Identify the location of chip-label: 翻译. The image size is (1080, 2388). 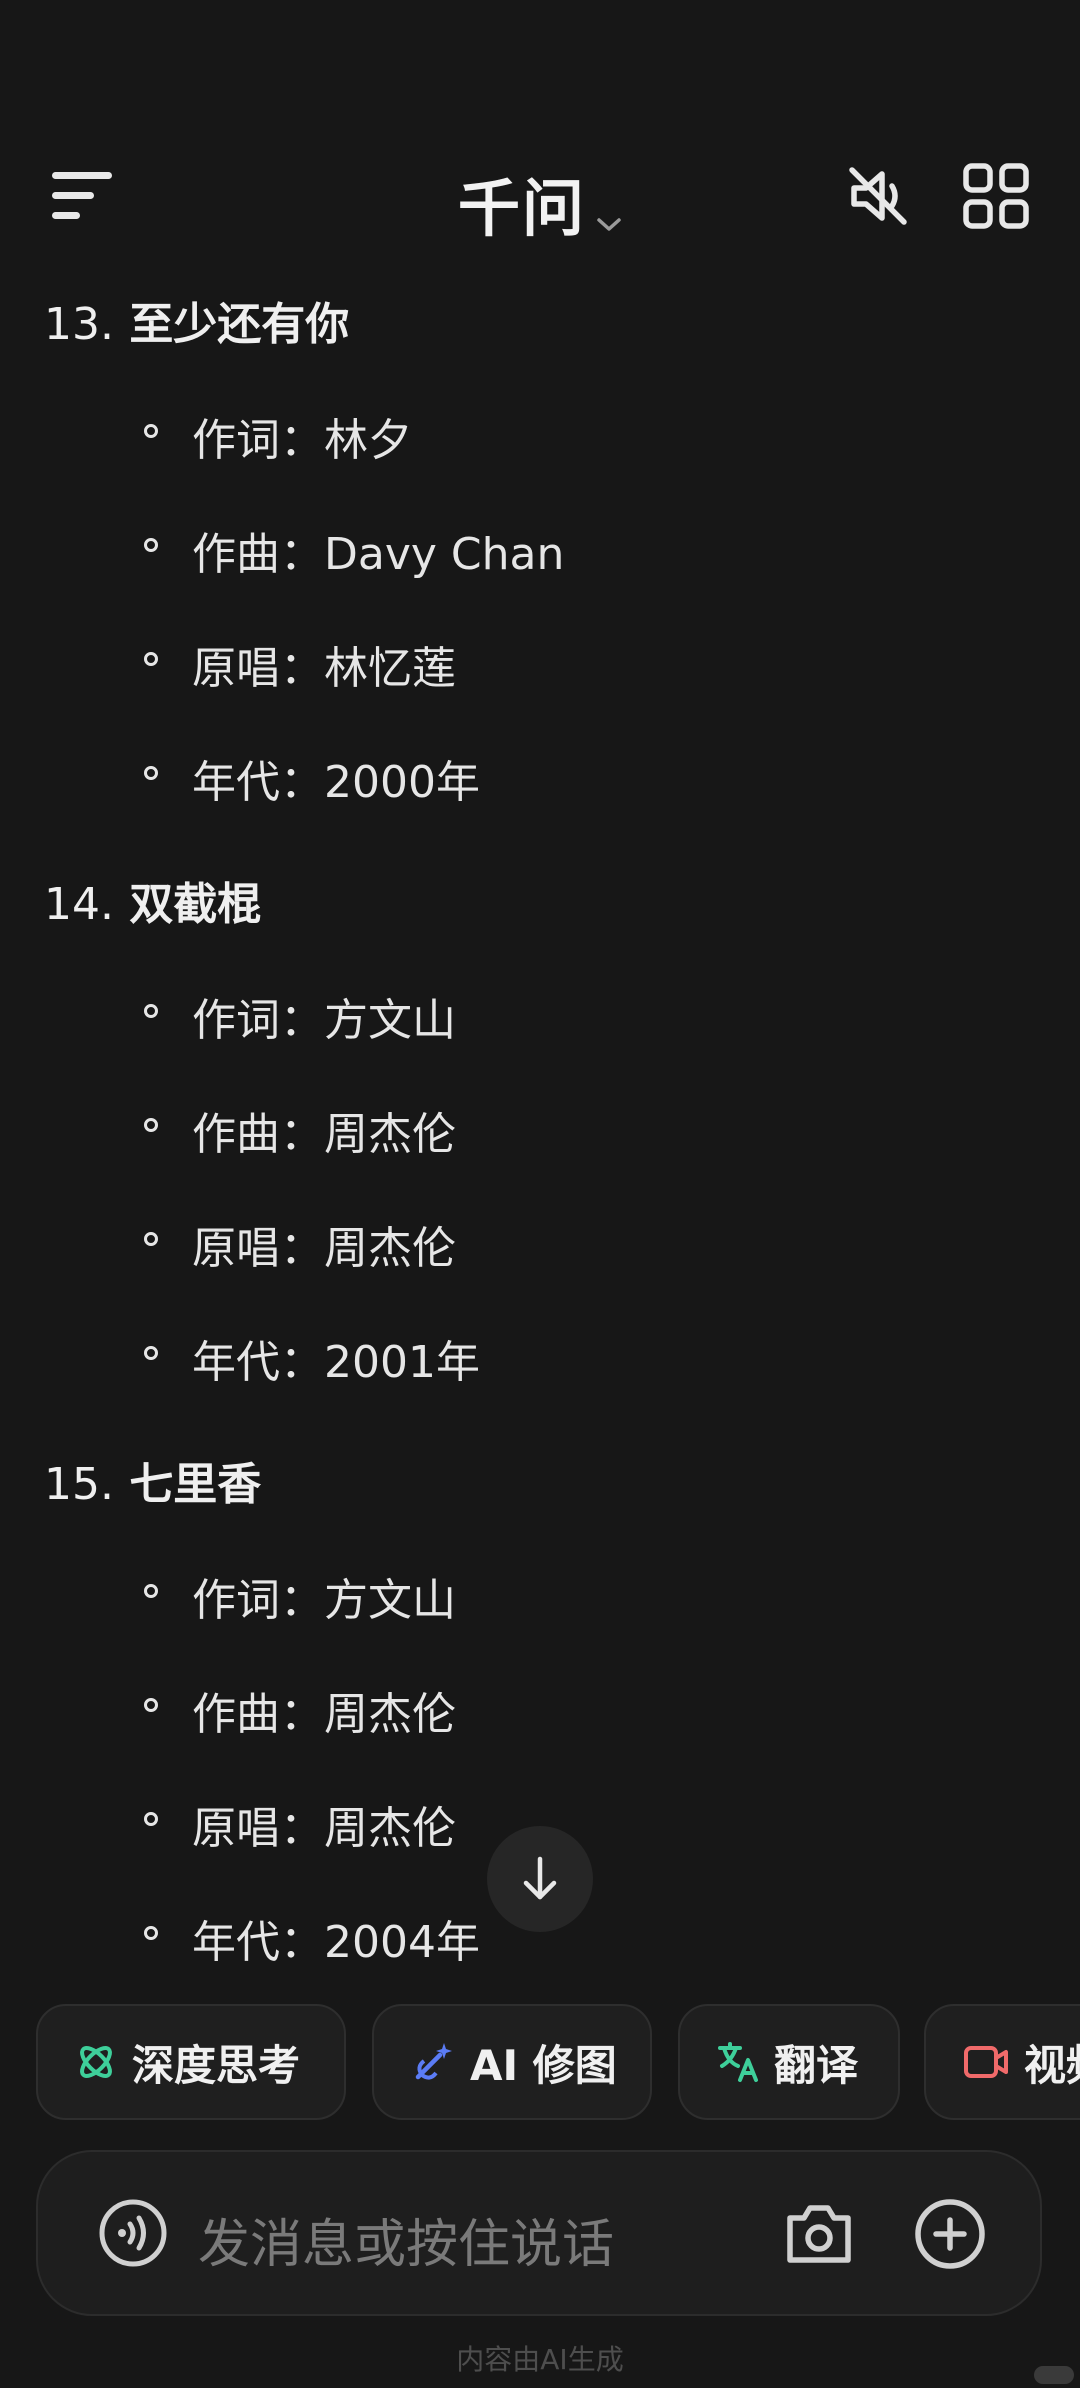
(816, 2065).